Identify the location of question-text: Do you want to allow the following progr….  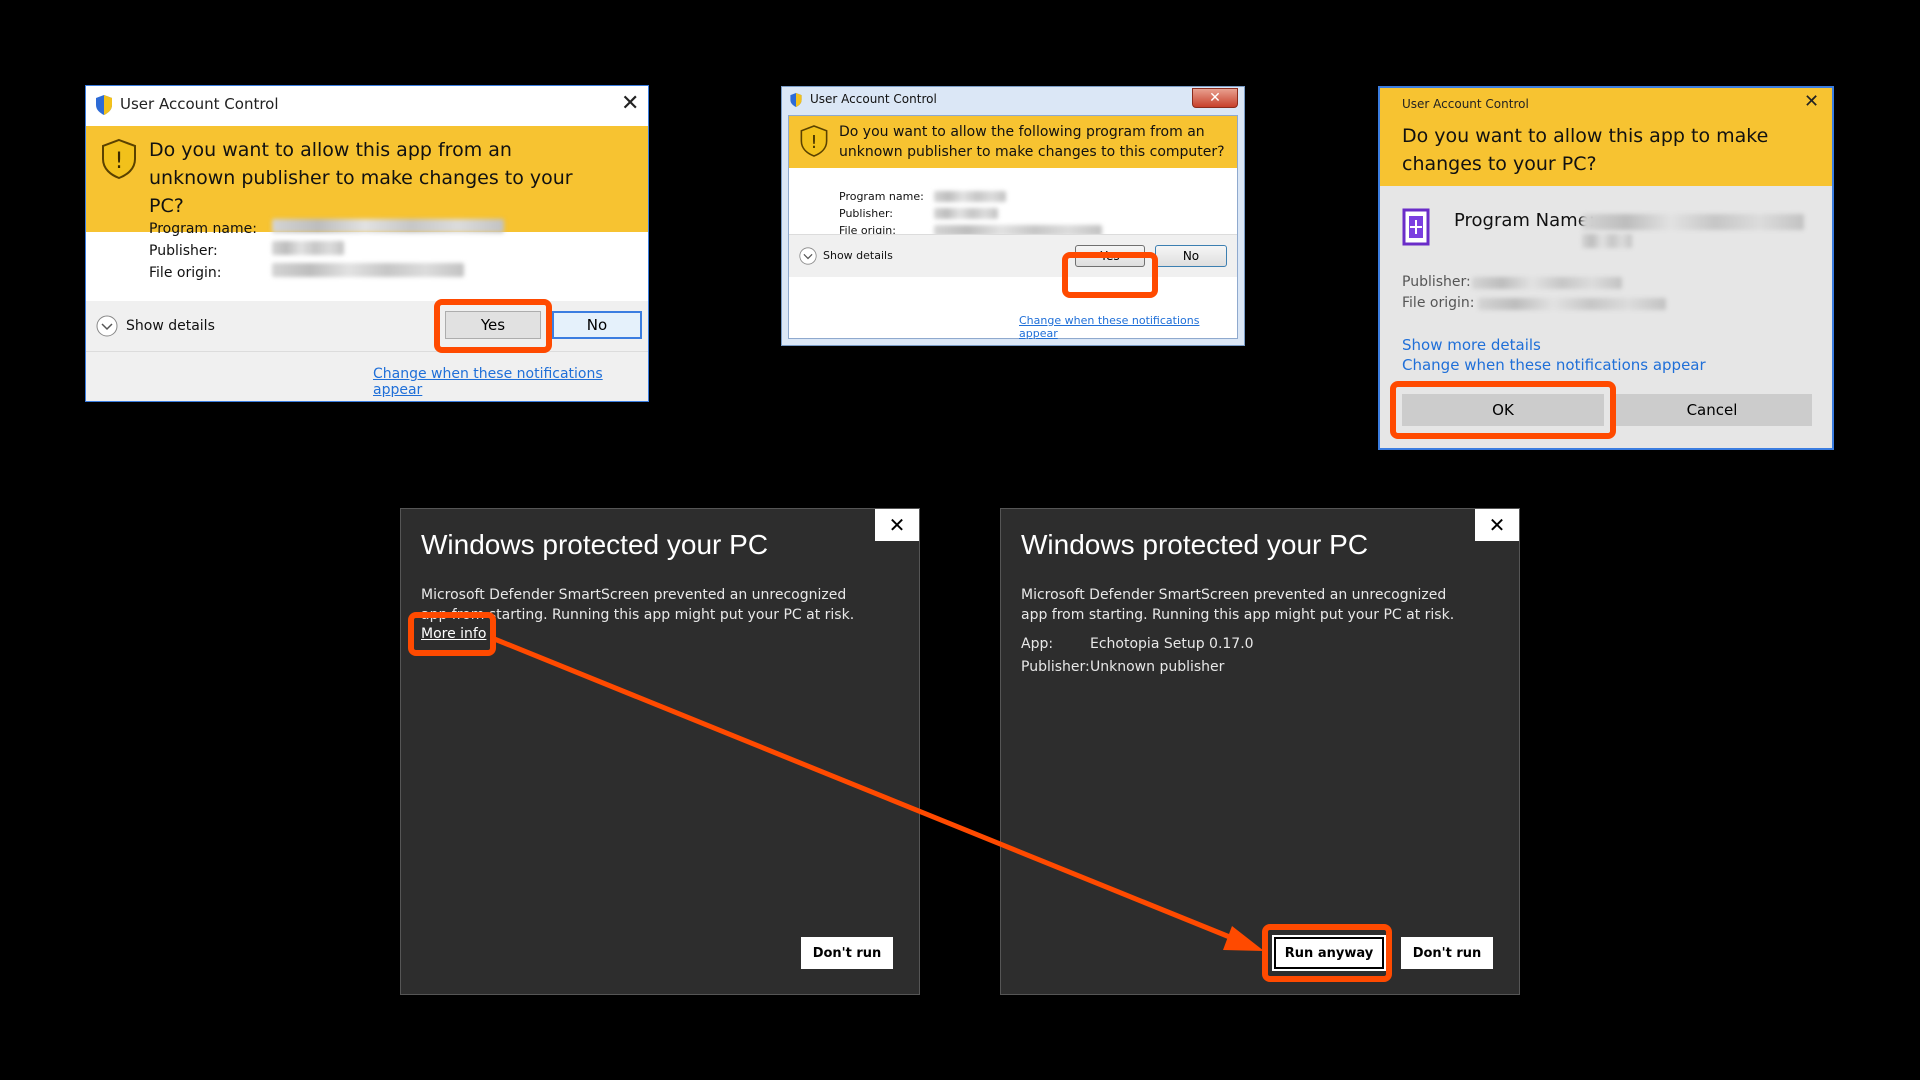
(1032, 142).